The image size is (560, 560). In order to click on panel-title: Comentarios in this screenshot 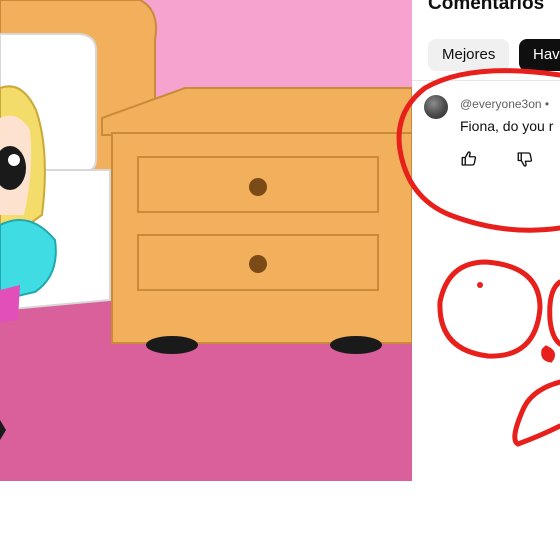, I will do `click(486, 7)`.